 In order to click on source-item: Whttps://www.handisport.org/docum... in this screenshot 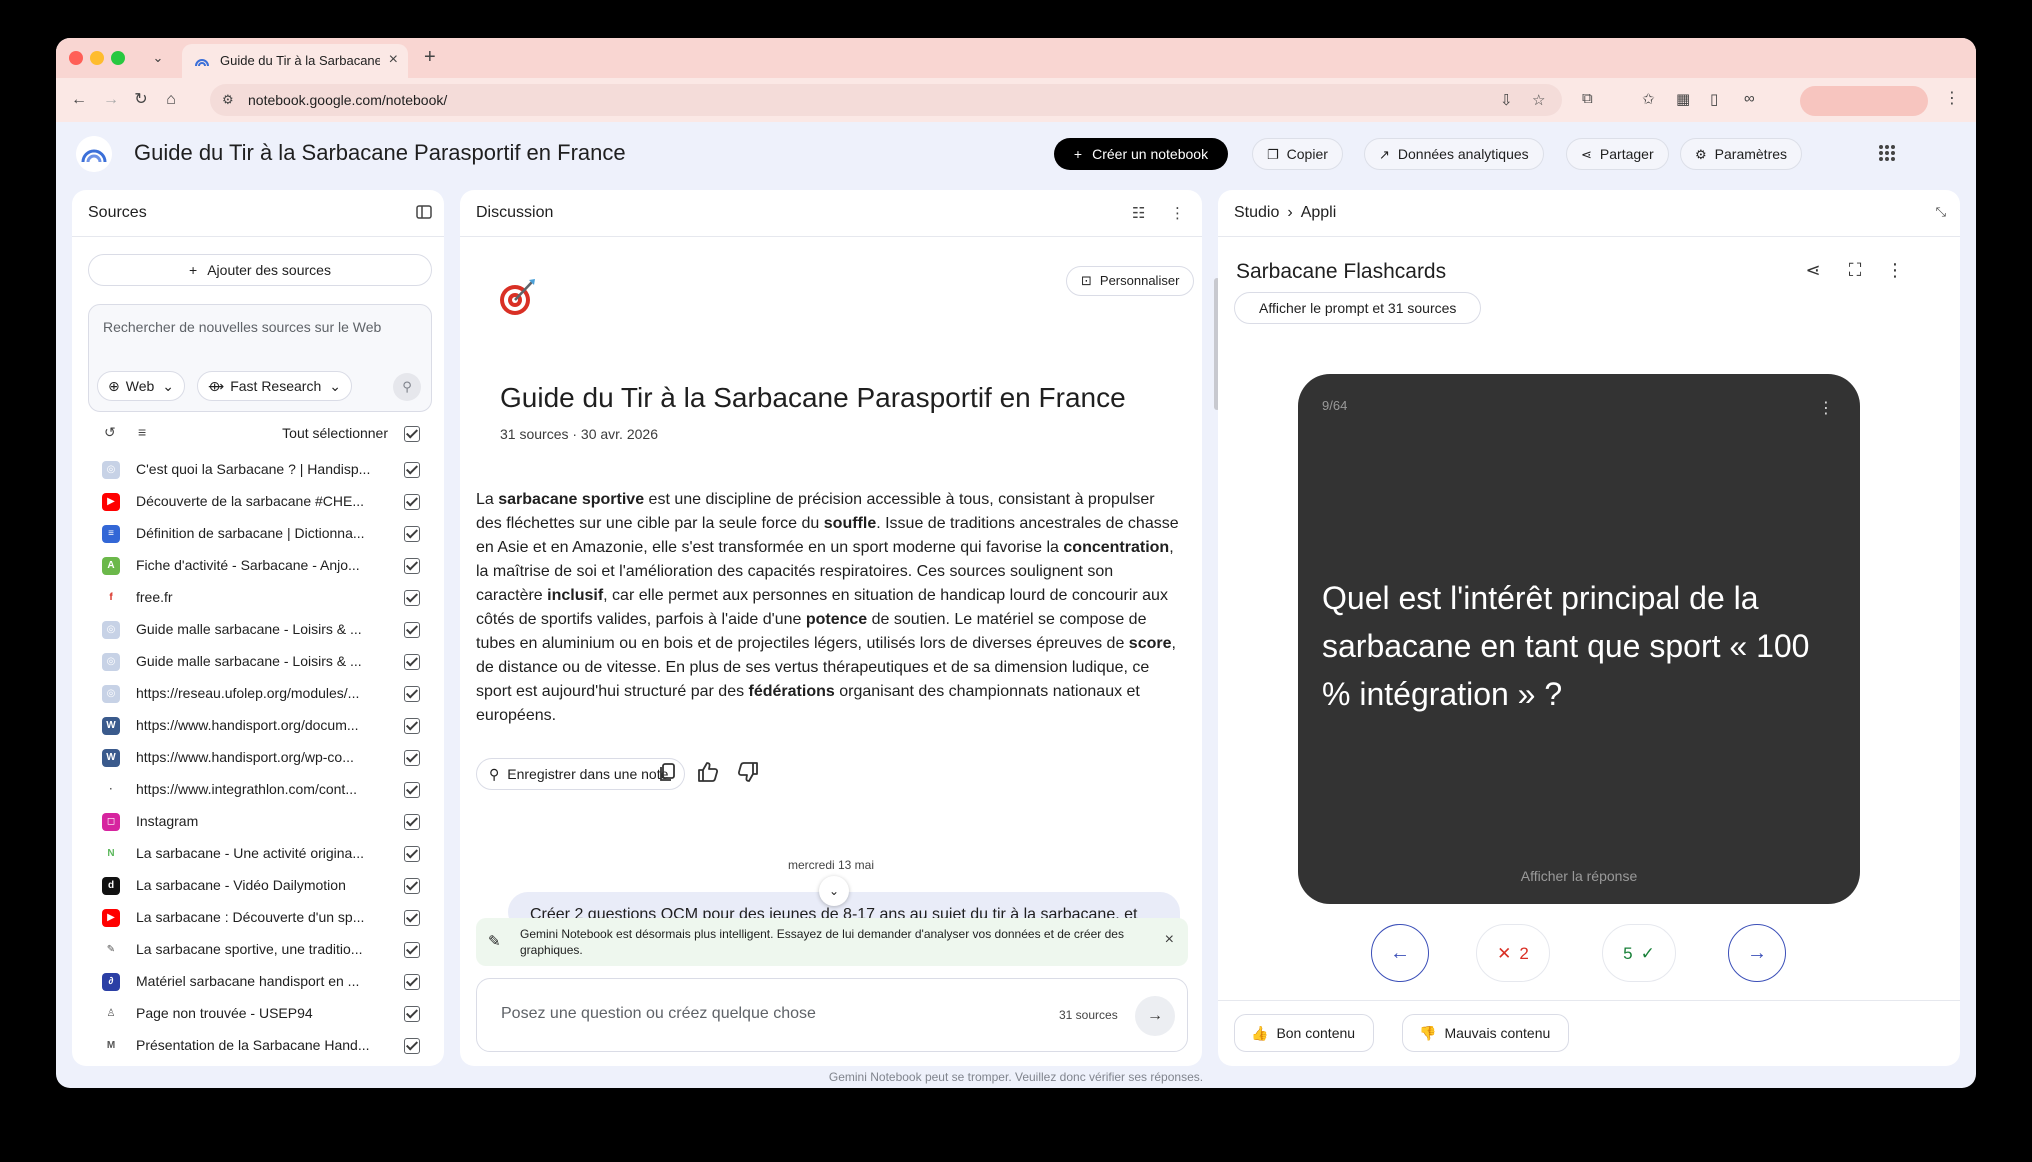, I will do `click(260, 726)`.